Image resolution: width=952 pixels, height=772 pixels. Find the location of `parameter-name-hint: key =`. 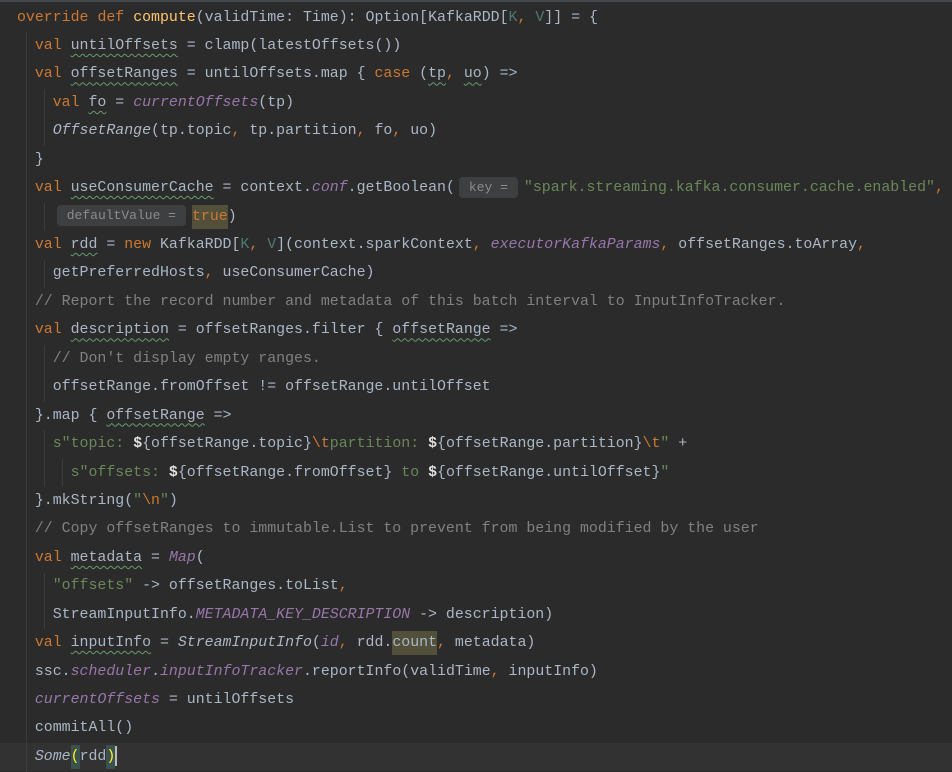

parameter-name-hint: key = is located at coordinates (488, 187).